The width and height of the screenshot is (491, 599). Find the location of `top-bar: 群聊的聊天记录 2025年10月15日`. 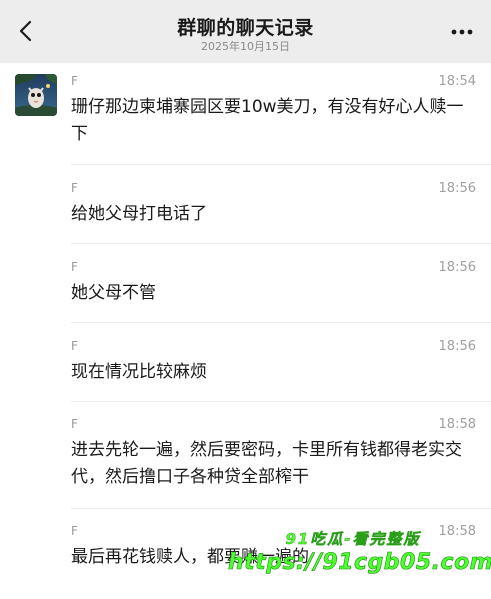

top-bar: 群聊的聊天记录 2025年10月15日 is located at coordinates (245, 31).